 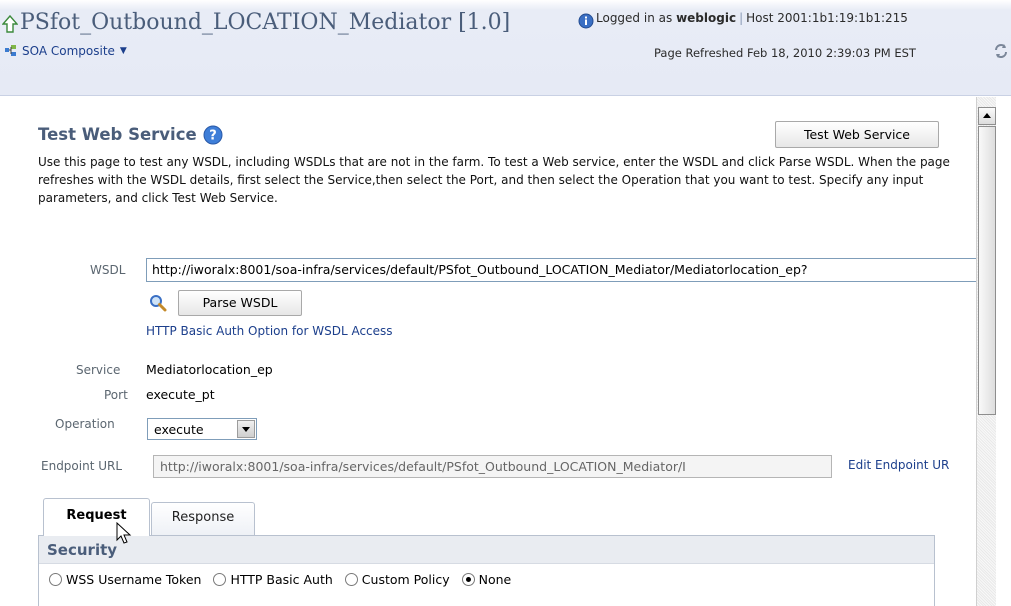 What do you see at coordinates (987, 116) in the screenshot?
I see `scroll-up-button` at bounding box center [987, 116].